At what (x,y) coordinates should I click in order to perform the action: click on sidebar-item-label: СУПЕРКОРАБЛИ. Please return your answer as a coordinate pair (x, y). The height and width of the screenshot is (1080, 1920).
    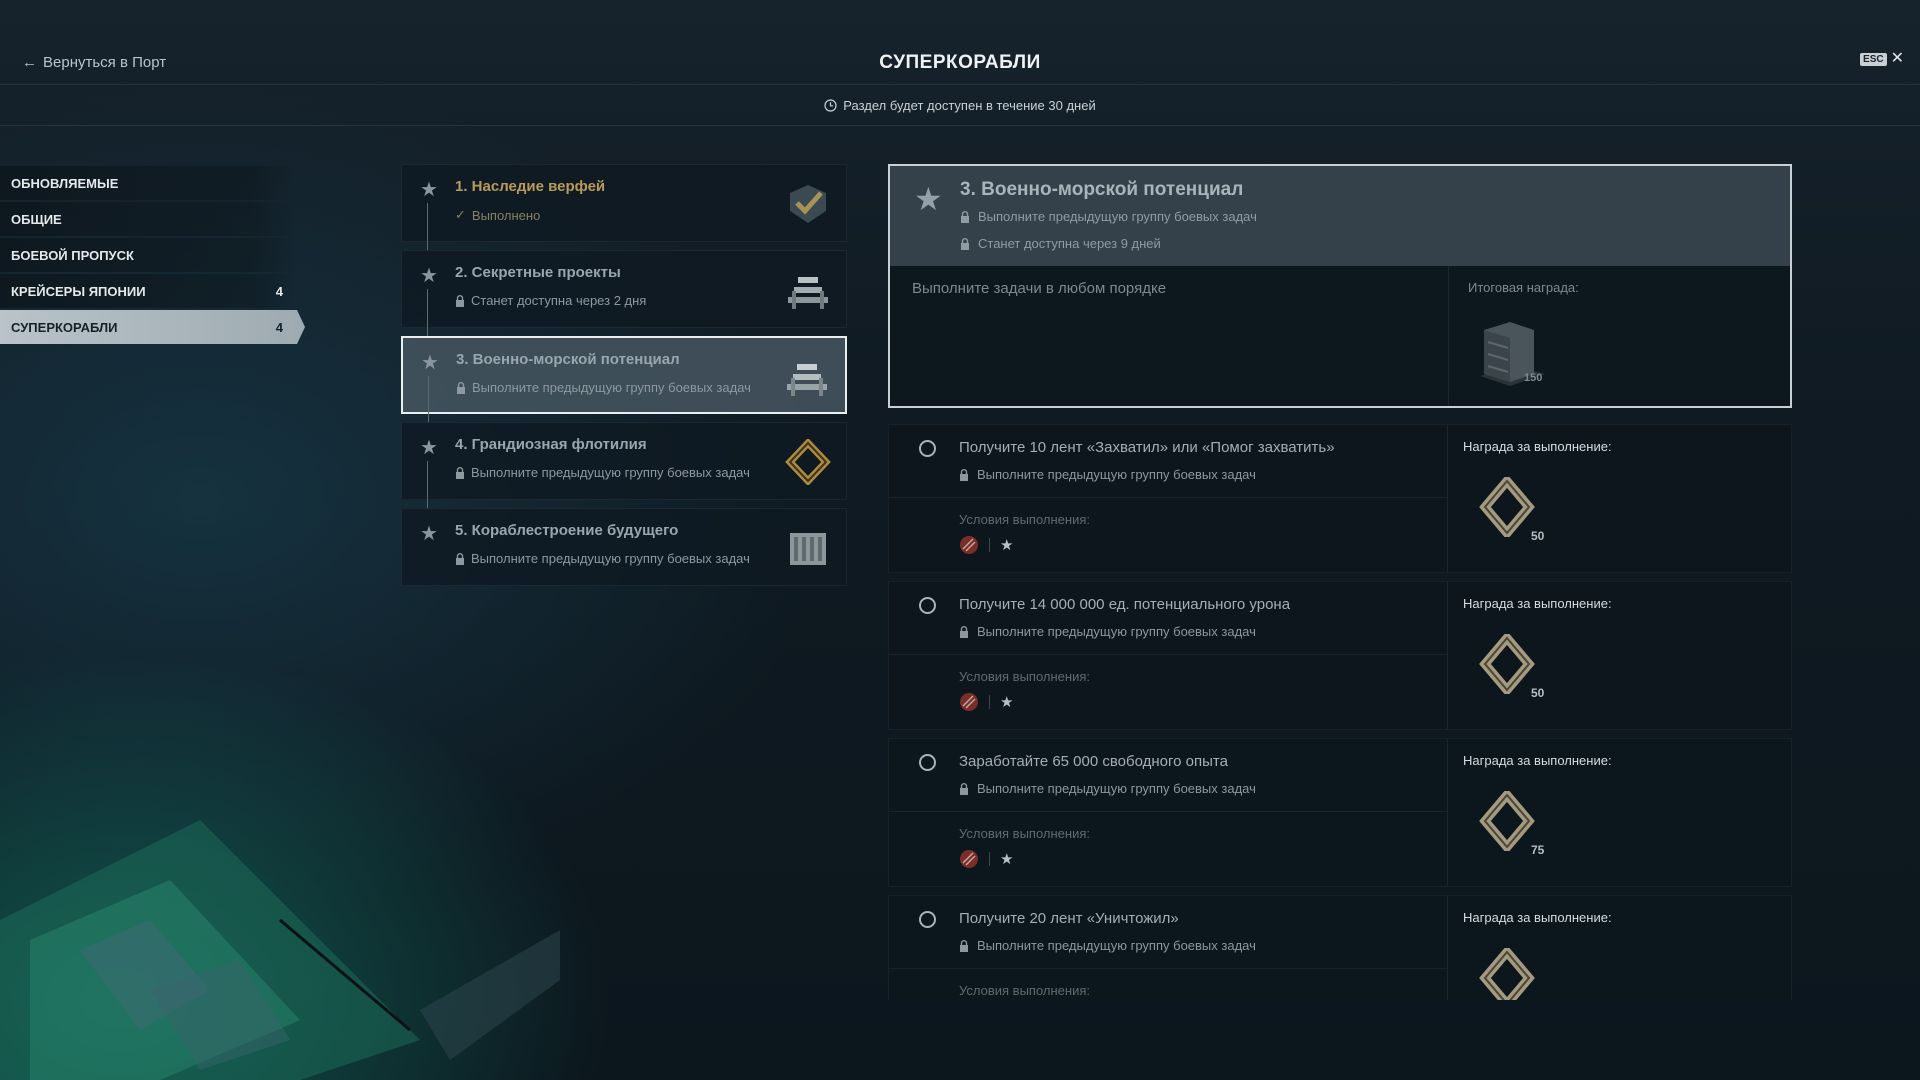
    Looking at the image, I should click on (64, 327).